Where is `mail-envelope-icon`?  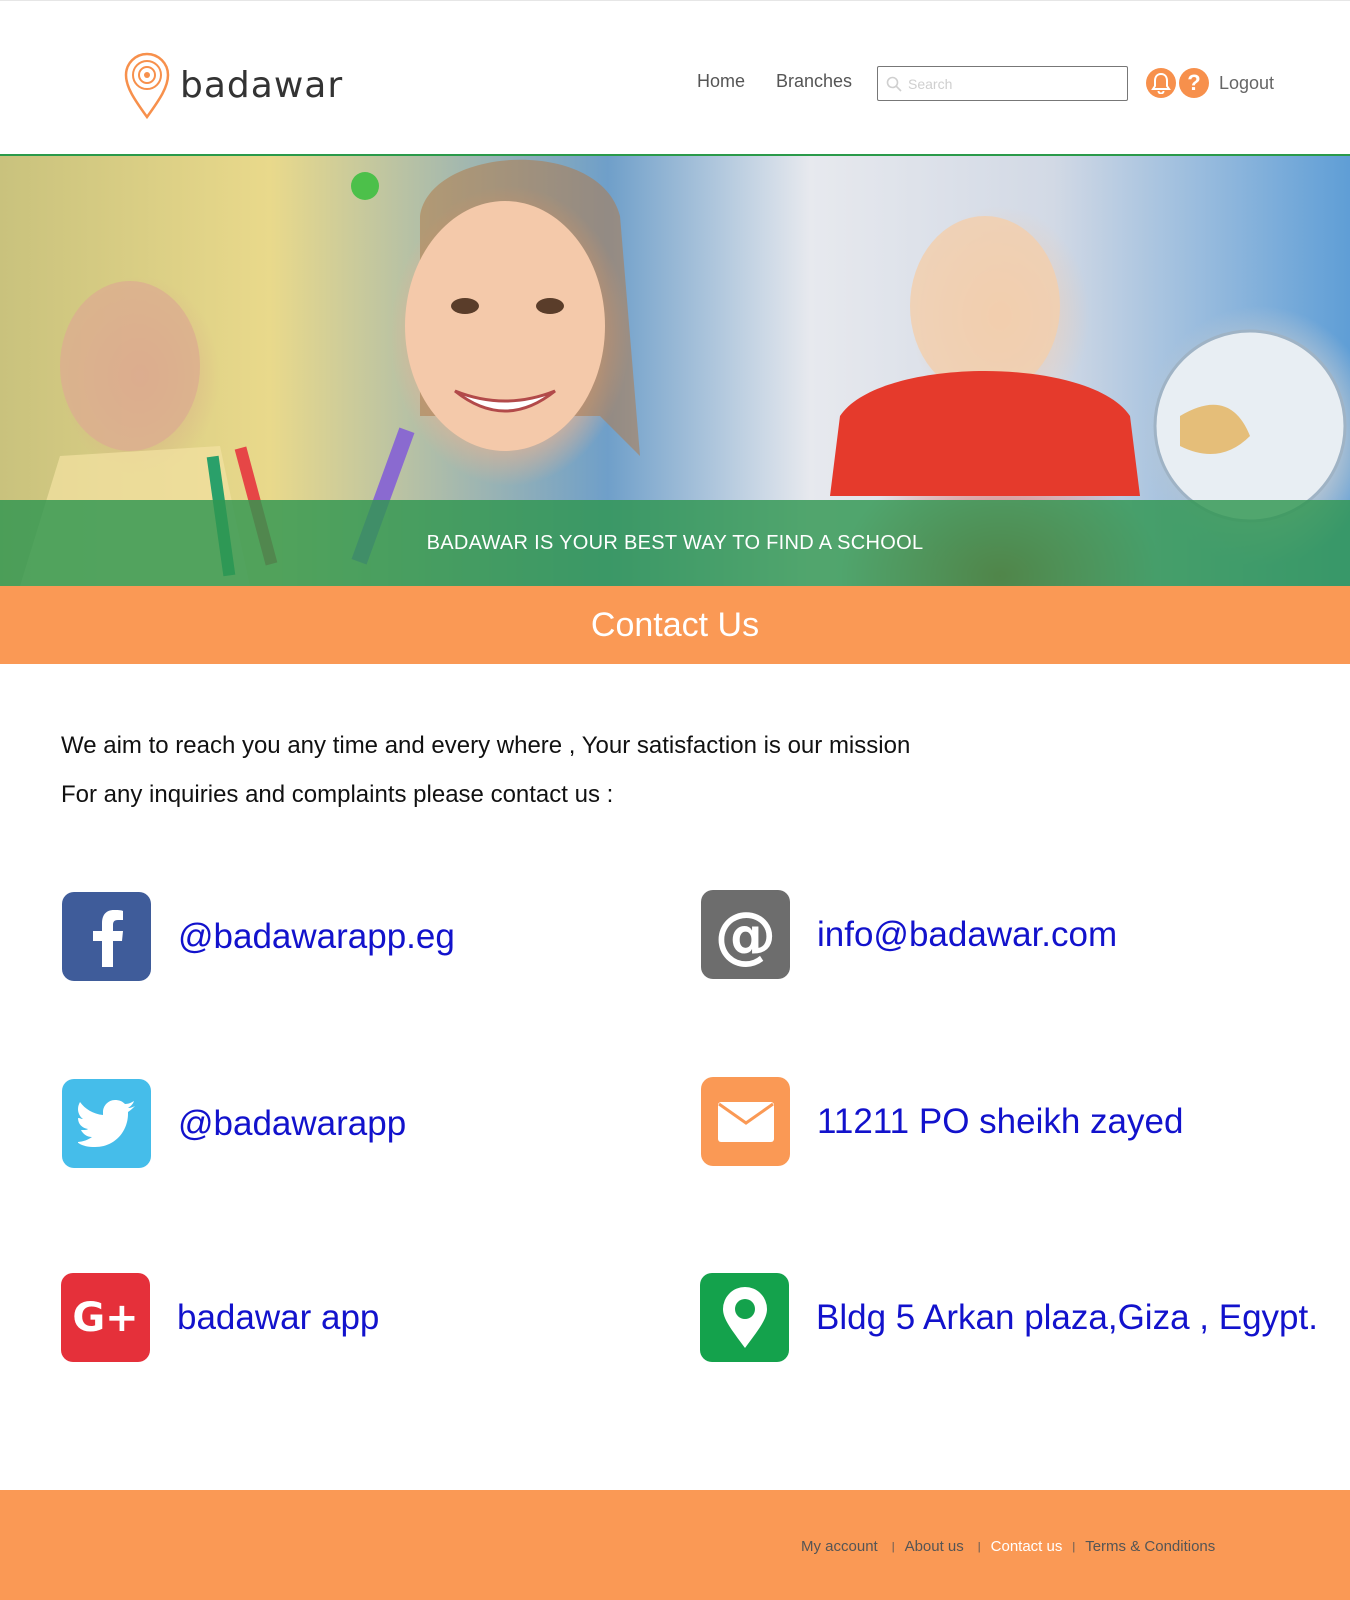
mail-envelope-icon is located at coordinates (745, 1121).